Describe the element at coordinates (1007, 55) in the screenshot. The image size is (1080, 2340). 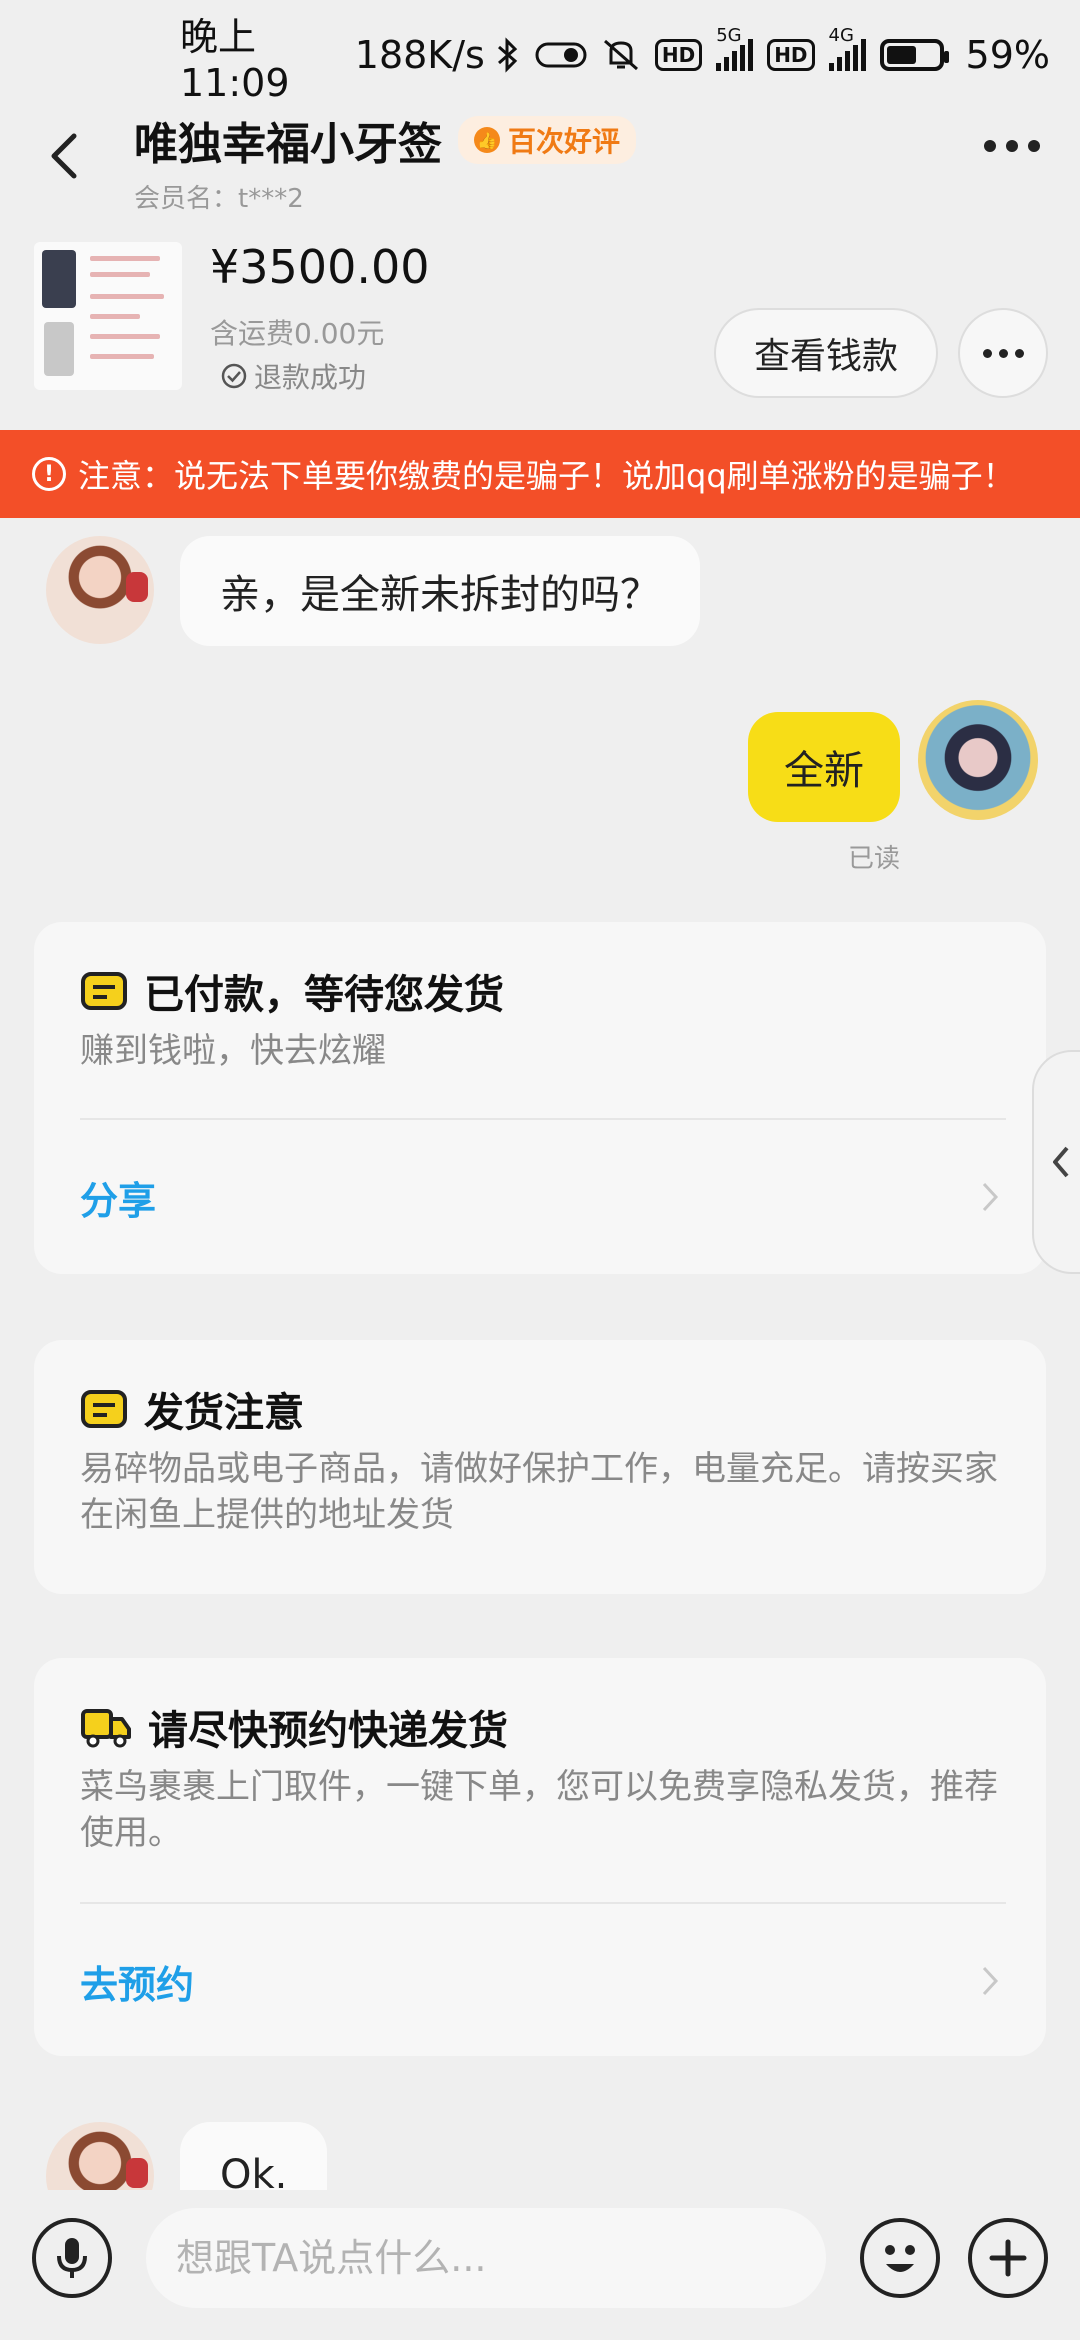
I see `battery-percent: 59%` at that location.